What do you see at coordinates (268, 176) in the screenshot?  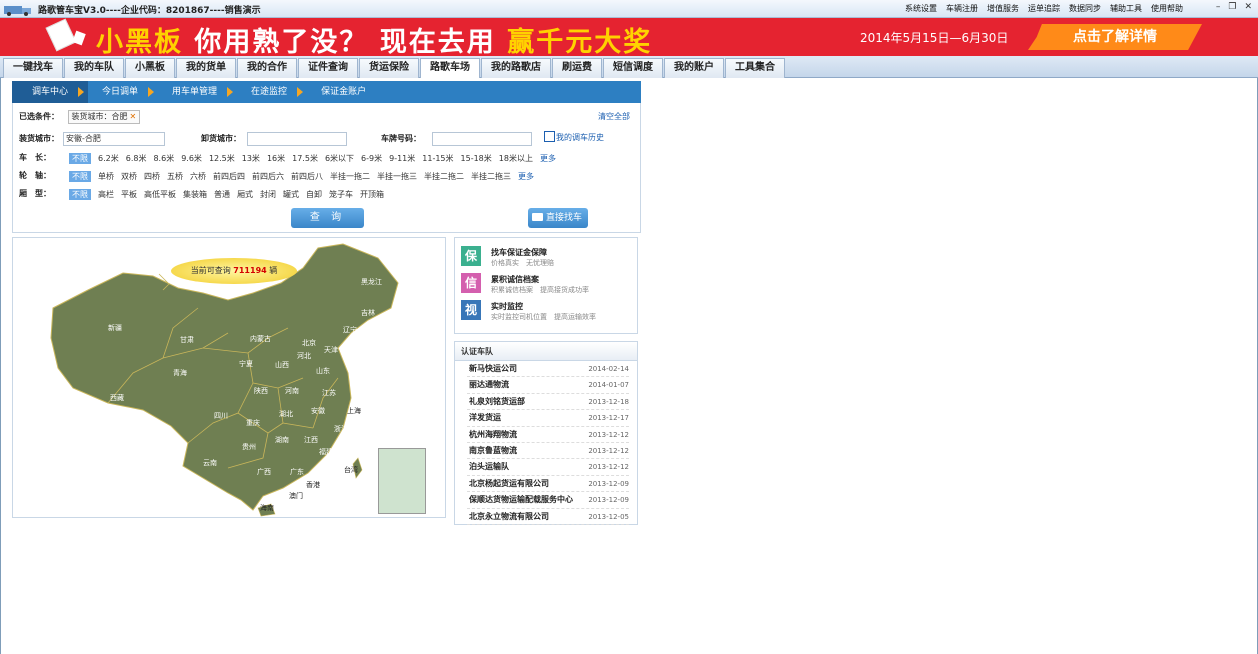 I see `axle-option: 前四后六` at bounding box center [268, 176].